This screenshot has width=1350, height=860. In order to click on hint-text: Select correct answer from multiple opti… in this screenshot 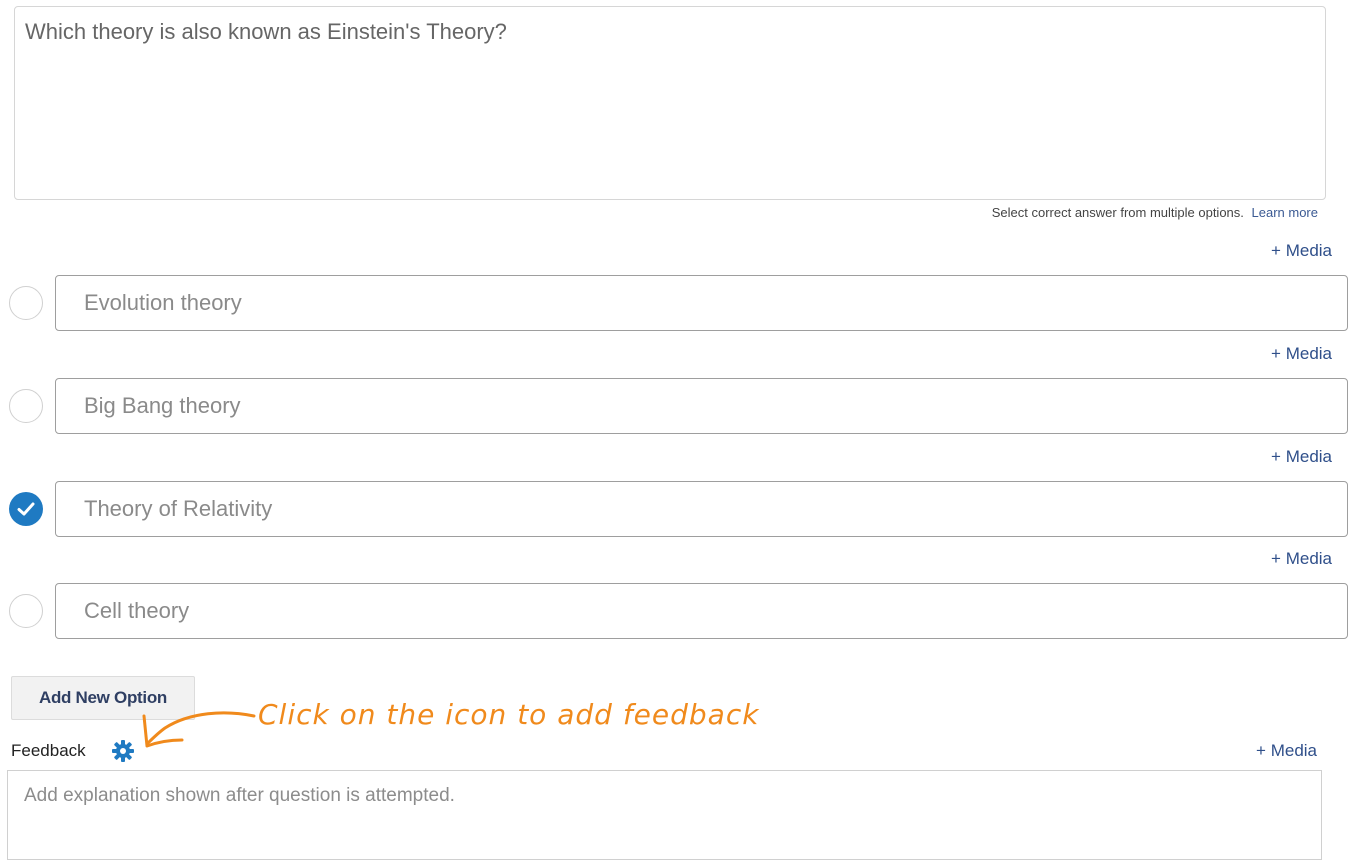, I will do `click(1117, 212)`.